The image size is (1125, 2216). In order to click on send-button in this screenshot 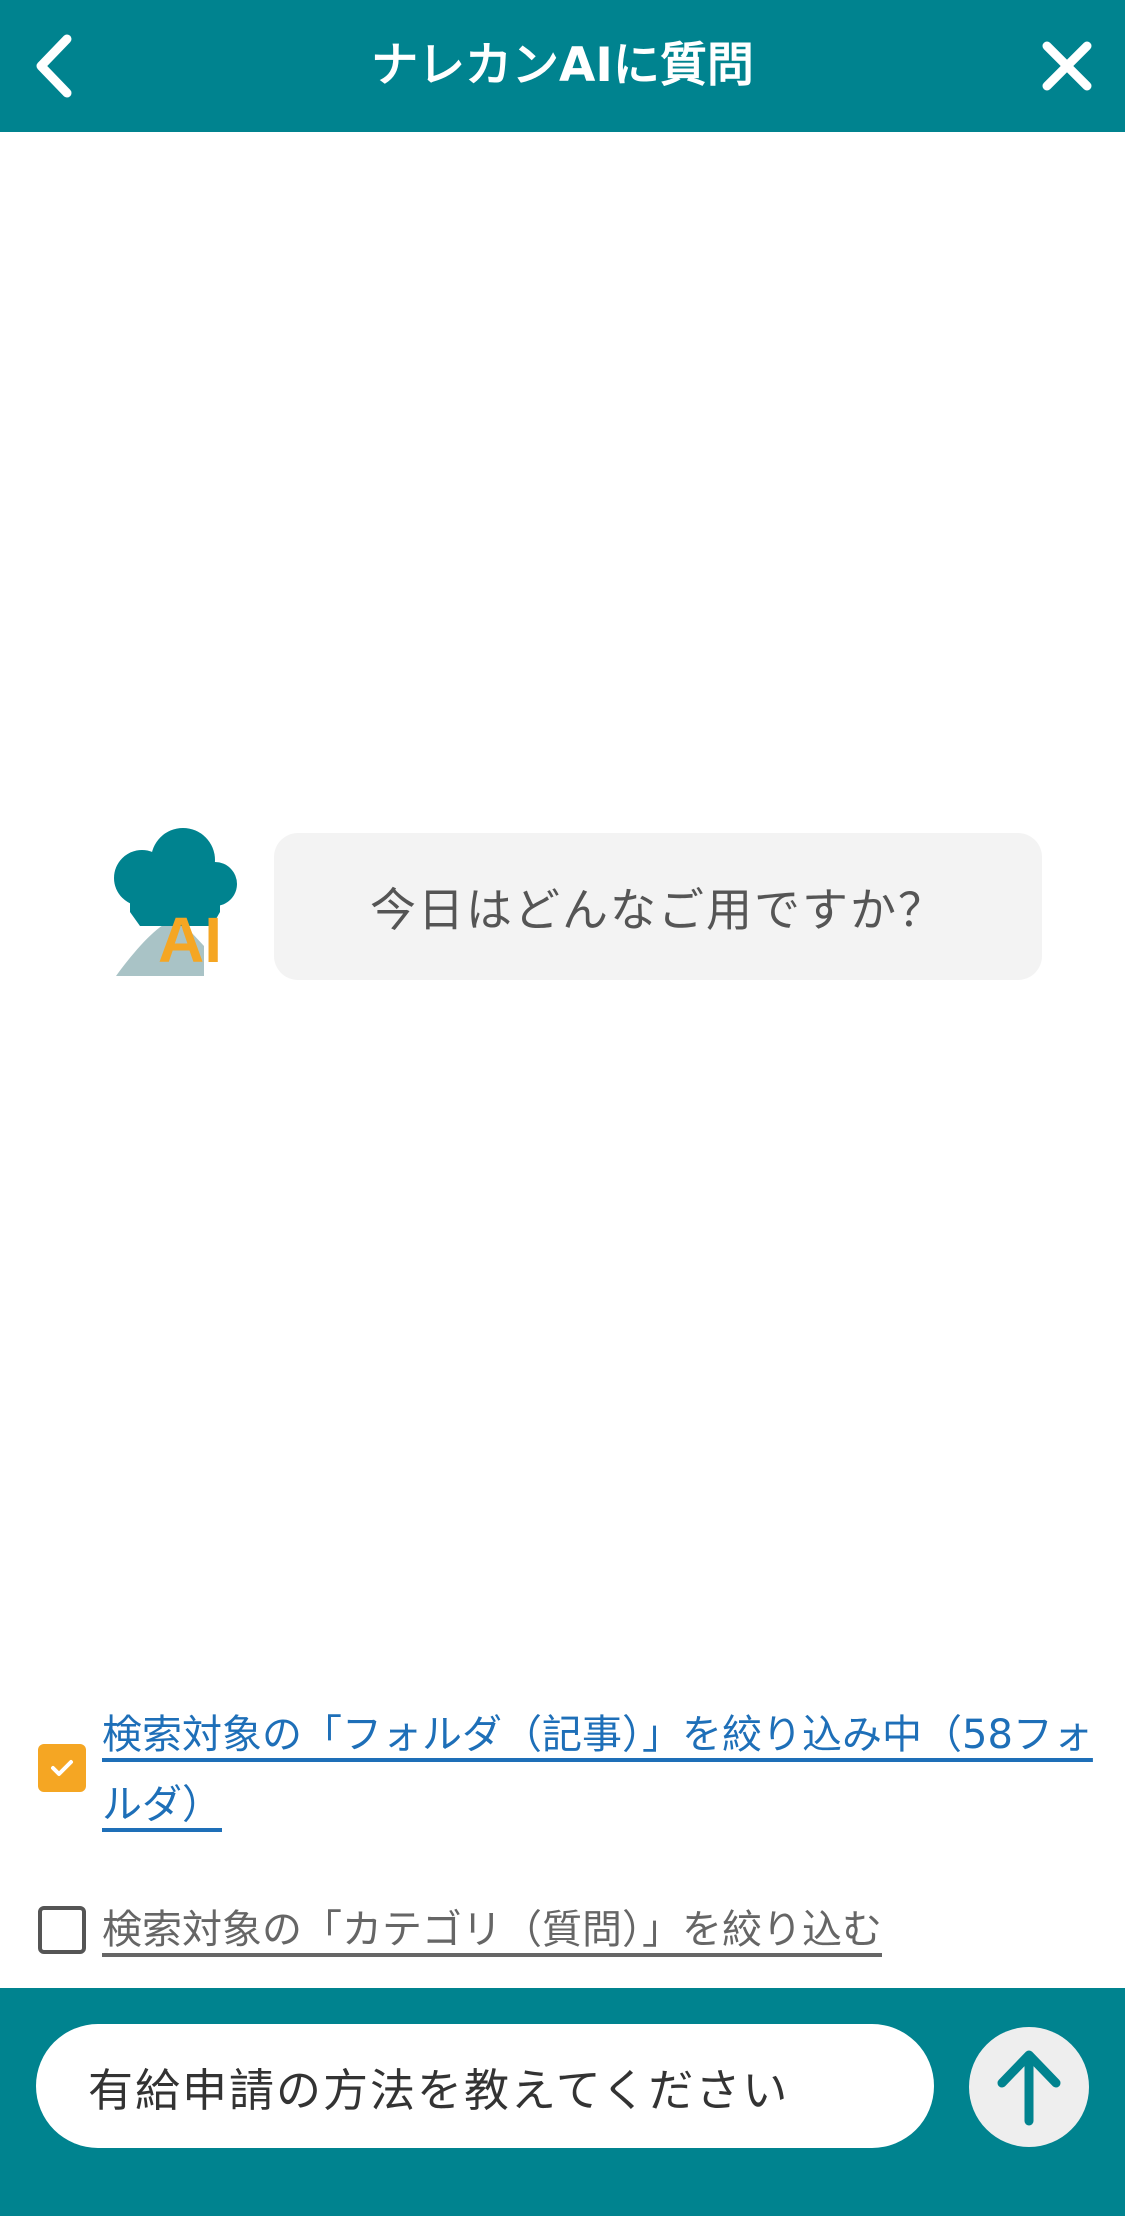, I will do `click(1029, 2087)`.